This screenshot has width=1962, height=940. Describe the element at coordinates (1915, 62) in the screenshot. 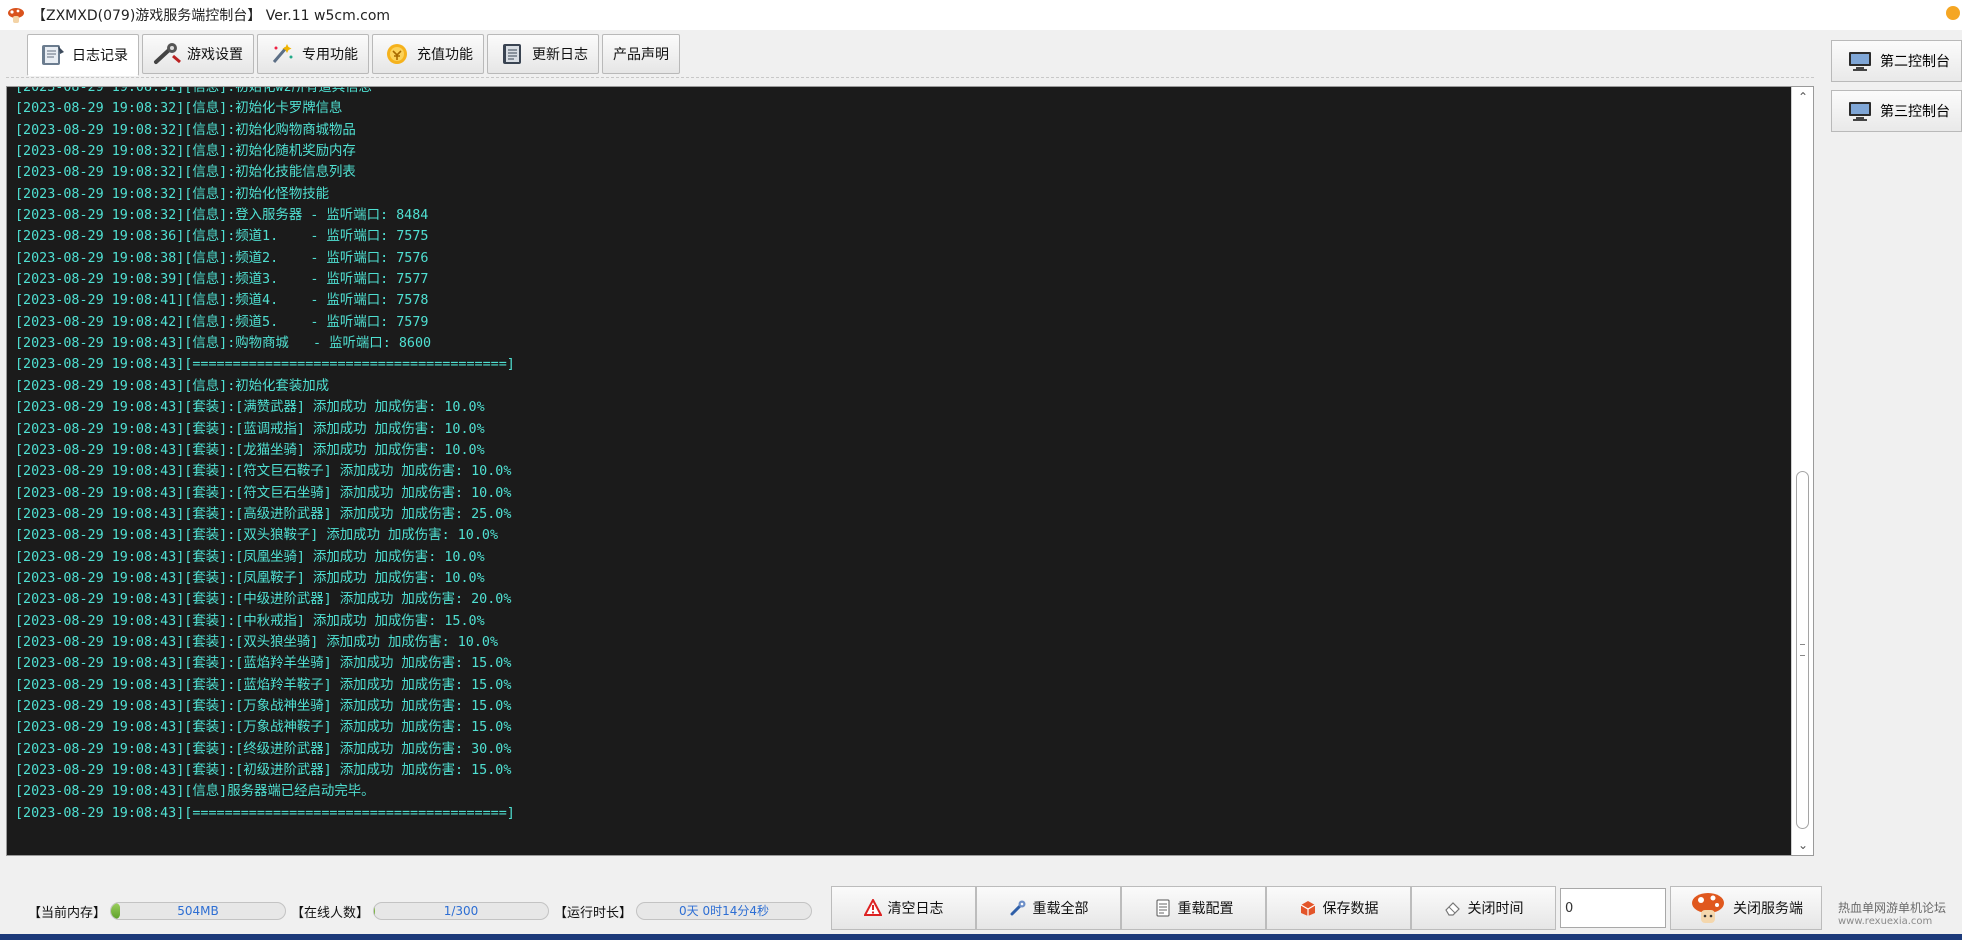

I see `second-console-label: 第二控制台` at that location.